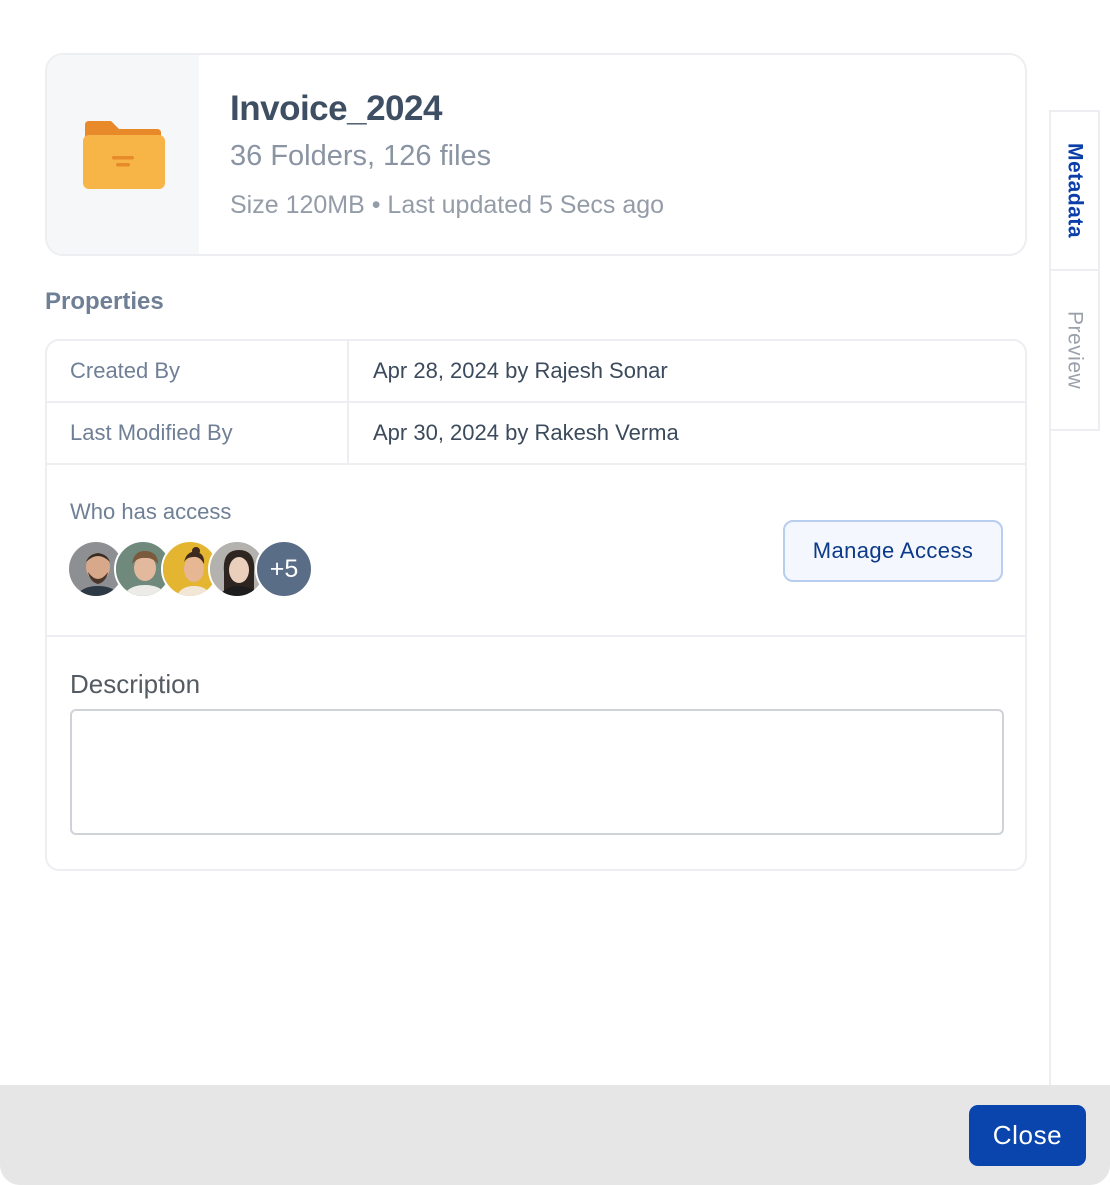  I want to click on tab-metadata: Metadata, so click(1075, 190).